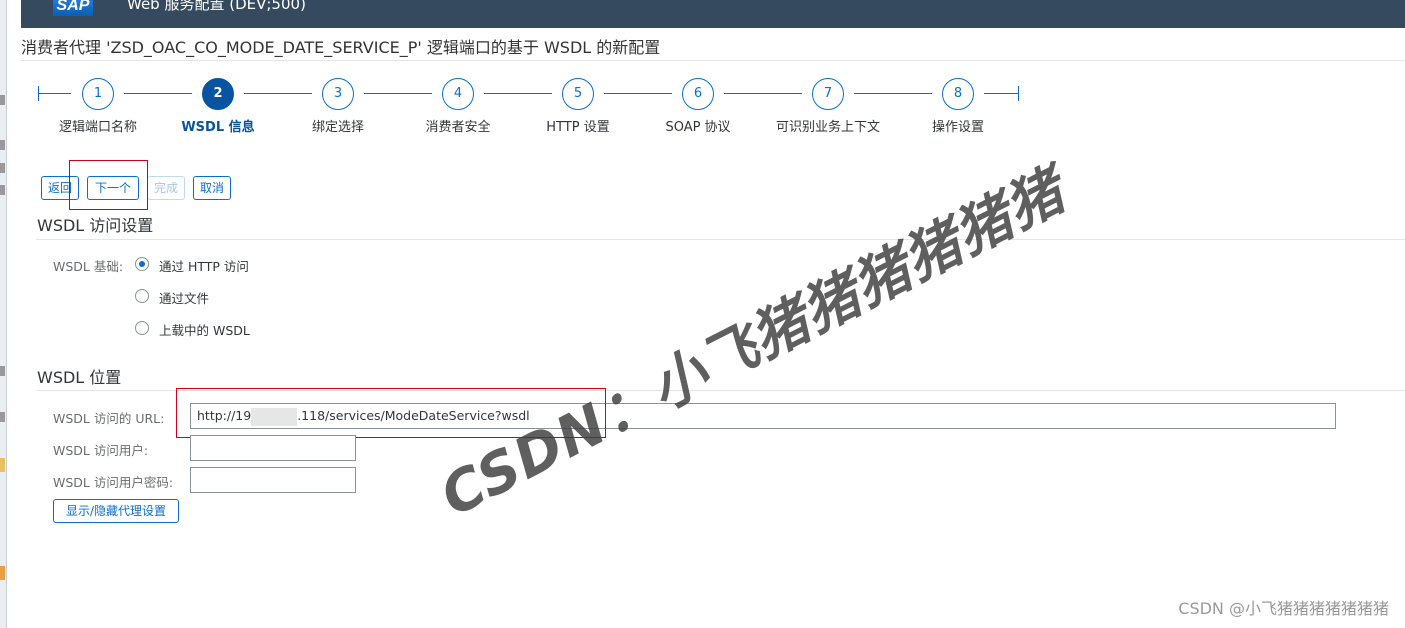 Image resolution: width=1405 pixels, height=628 pixels. I want to click on back-button: 返回, so click(60, 188).